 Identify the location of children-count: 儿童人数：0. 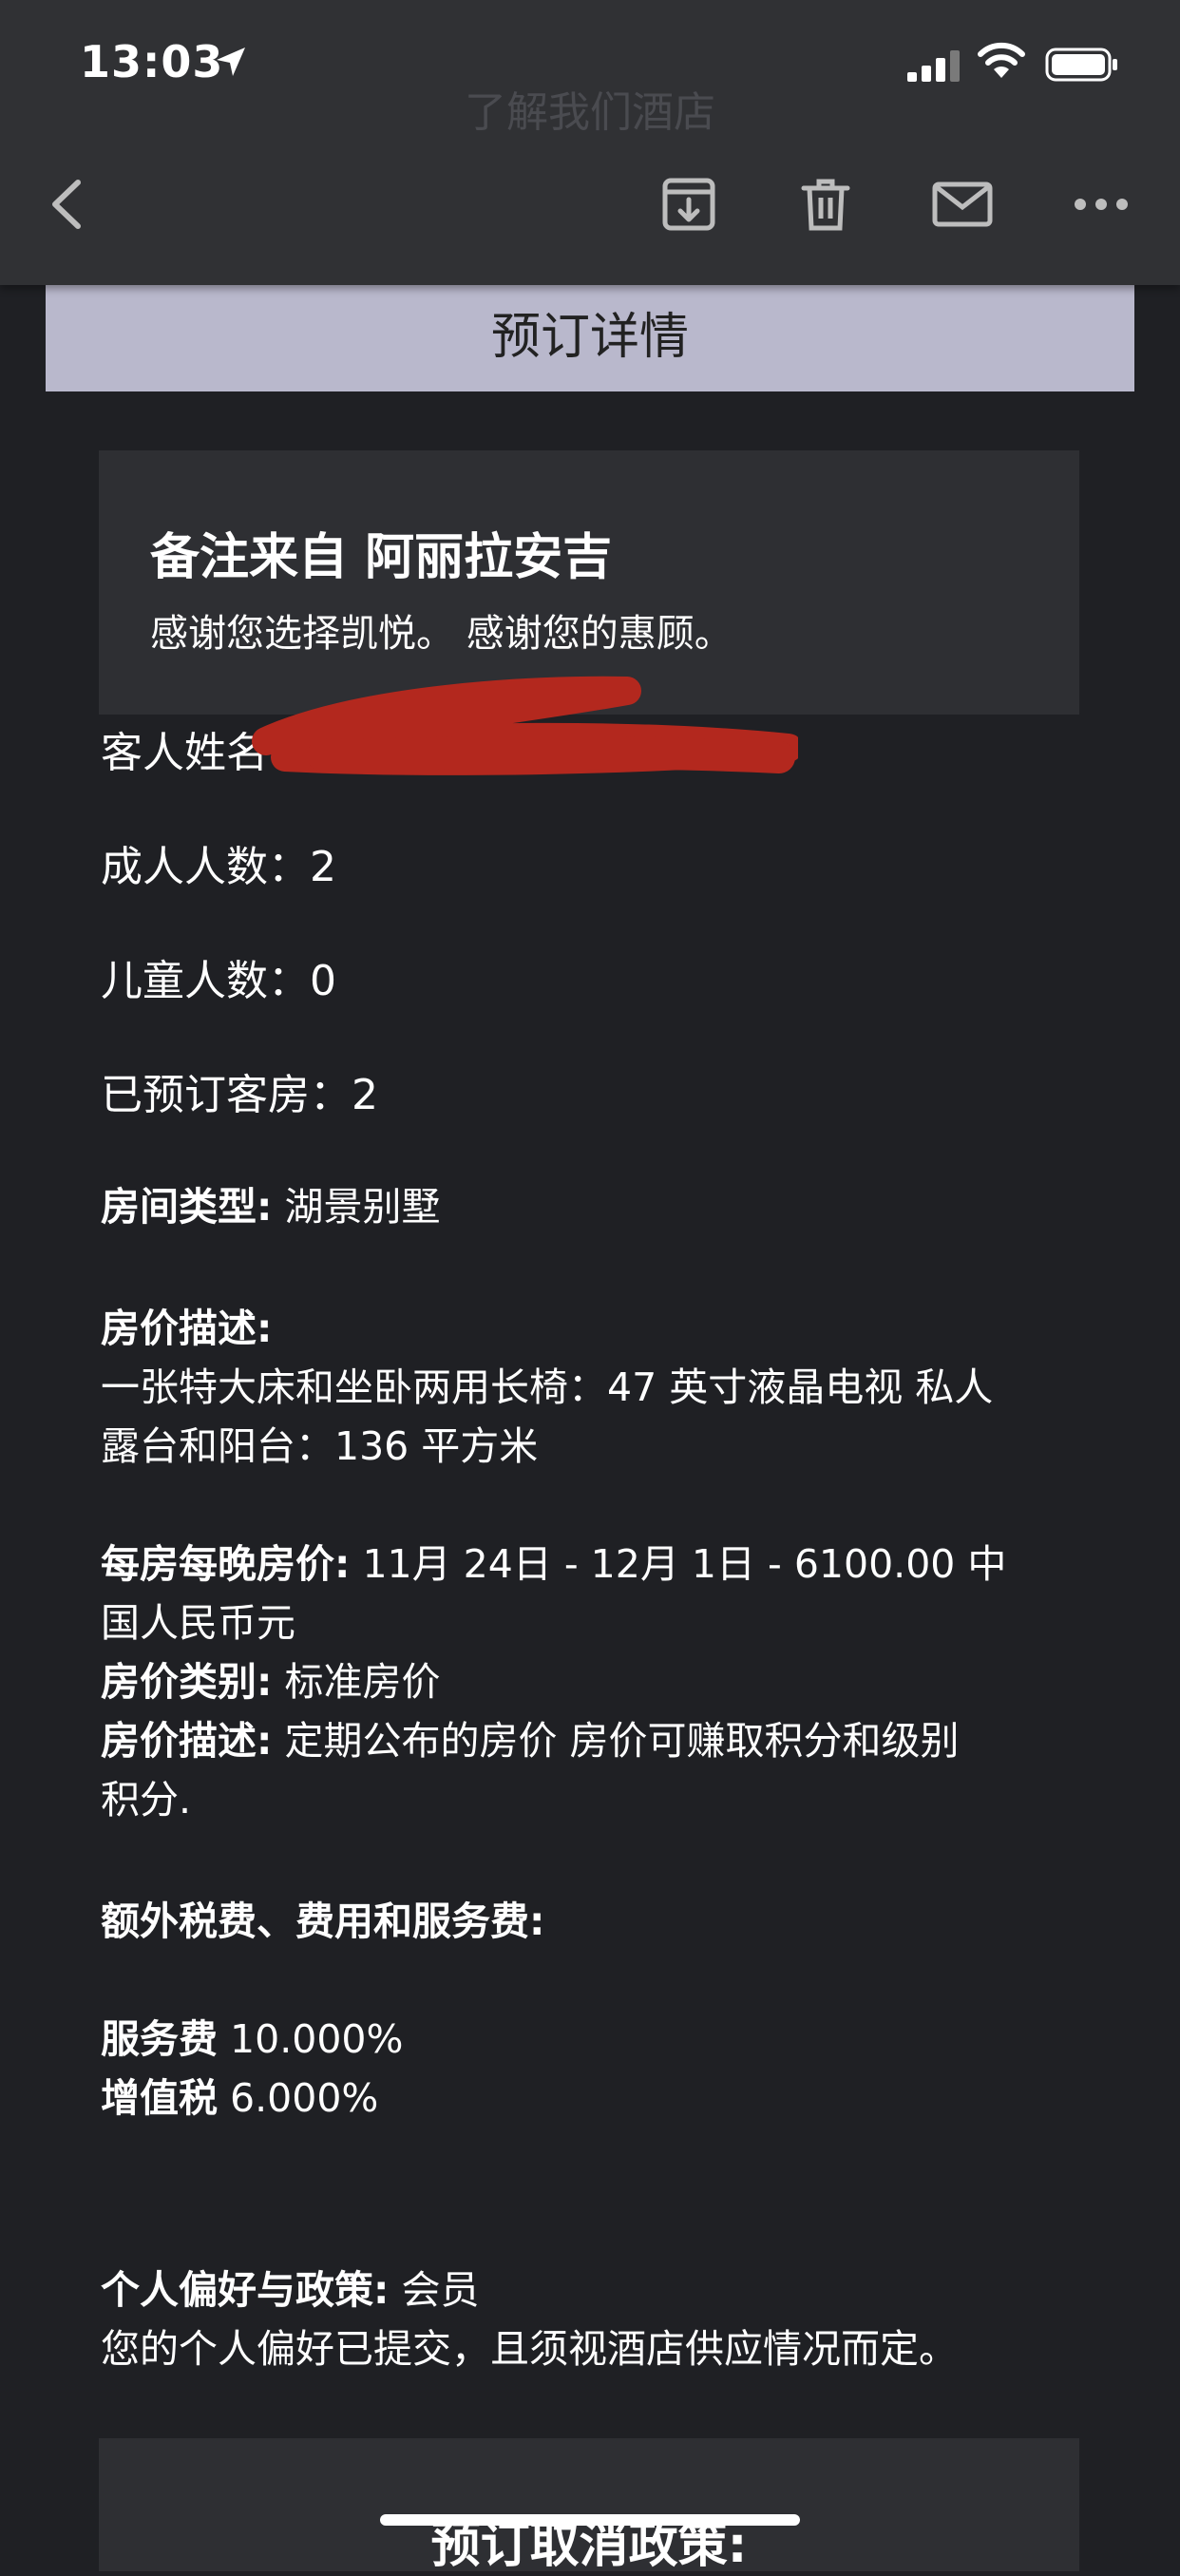
(218, 981).